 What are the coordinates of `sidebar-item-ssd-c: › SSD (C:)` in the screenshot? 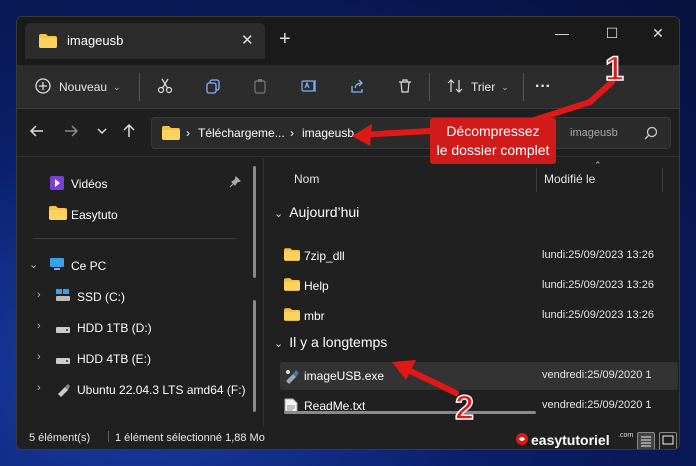 It's located at (133, 296).